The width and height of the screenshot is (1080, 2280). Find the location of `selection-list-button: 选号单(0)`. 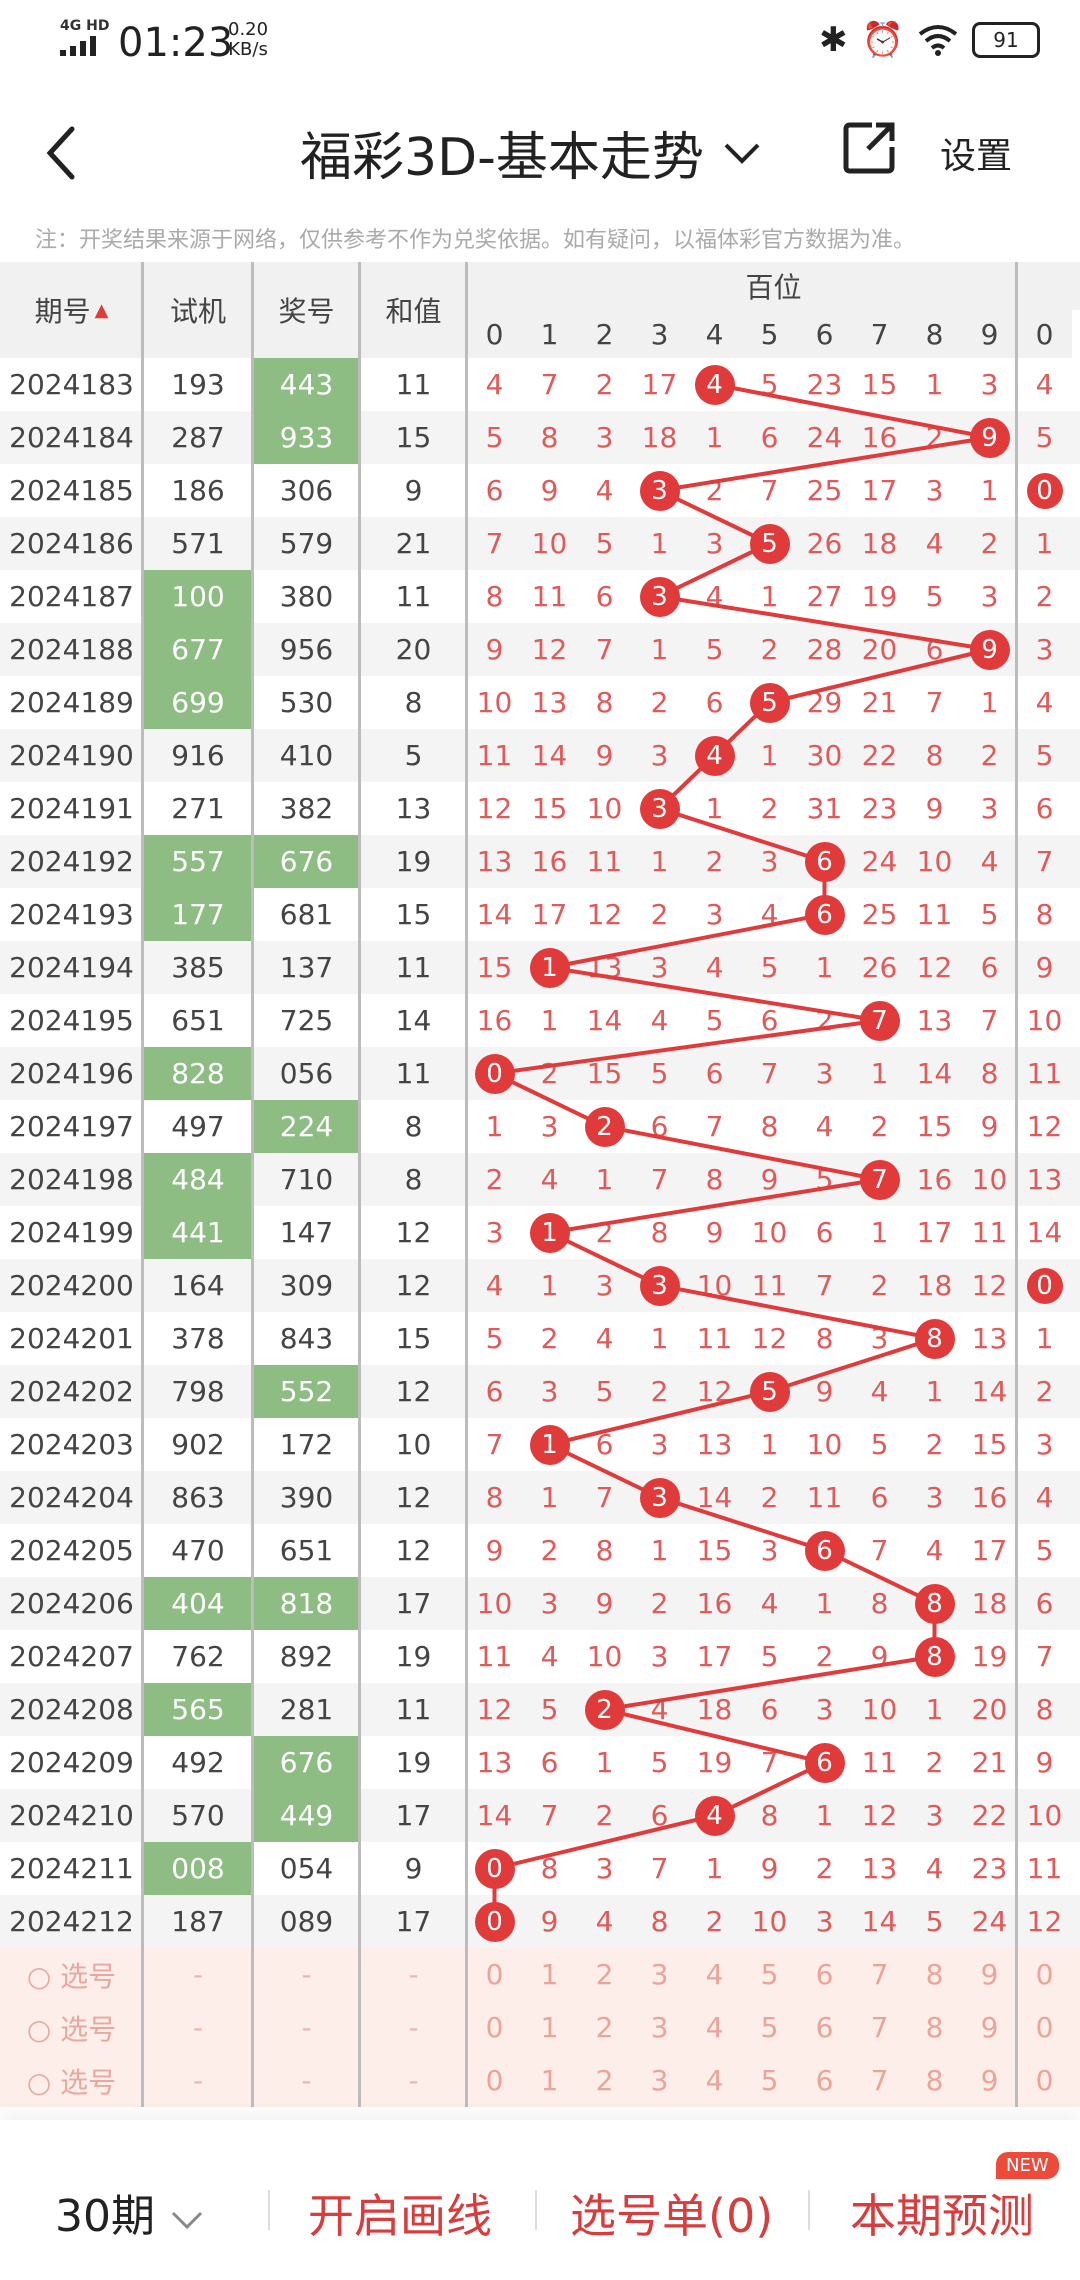

selection-list-button: 选号单(0) is located at coordinates (671, 2213).